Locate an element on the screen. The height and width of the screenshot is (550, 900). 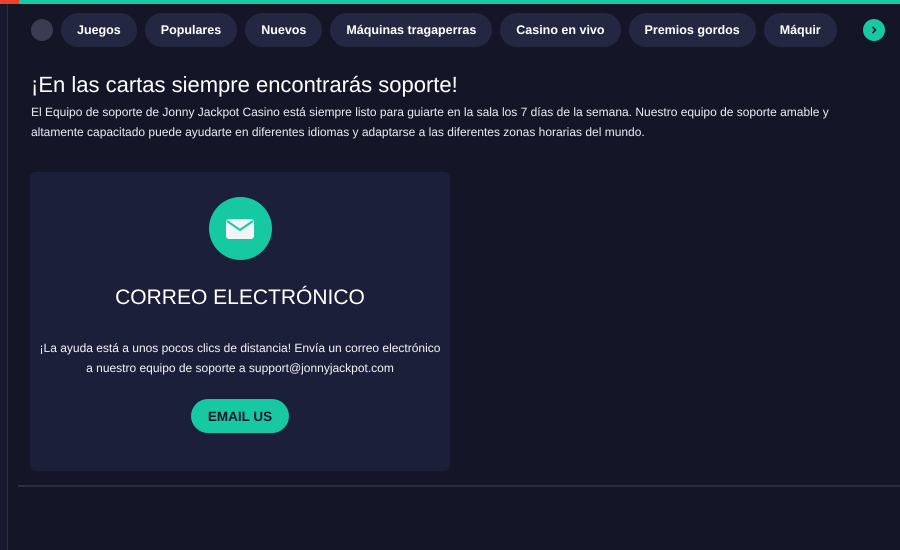
page-heading: ¡En las cartas siempre encontrarás soporte! is located at coordinates (245, 85).